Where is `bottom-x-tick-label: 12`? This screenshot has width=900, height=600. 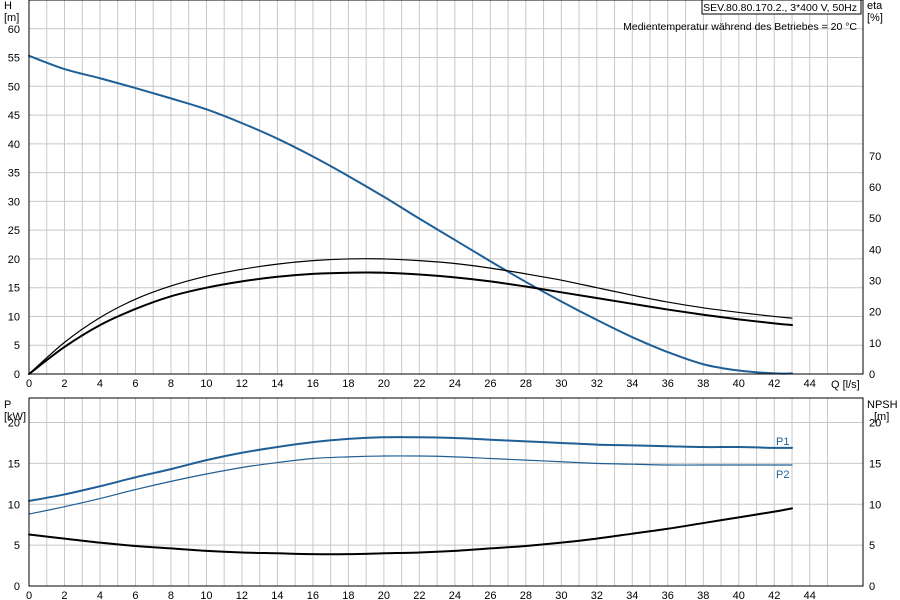
bottom-x-tick-label: 12 is located at coordinates (242, 595).